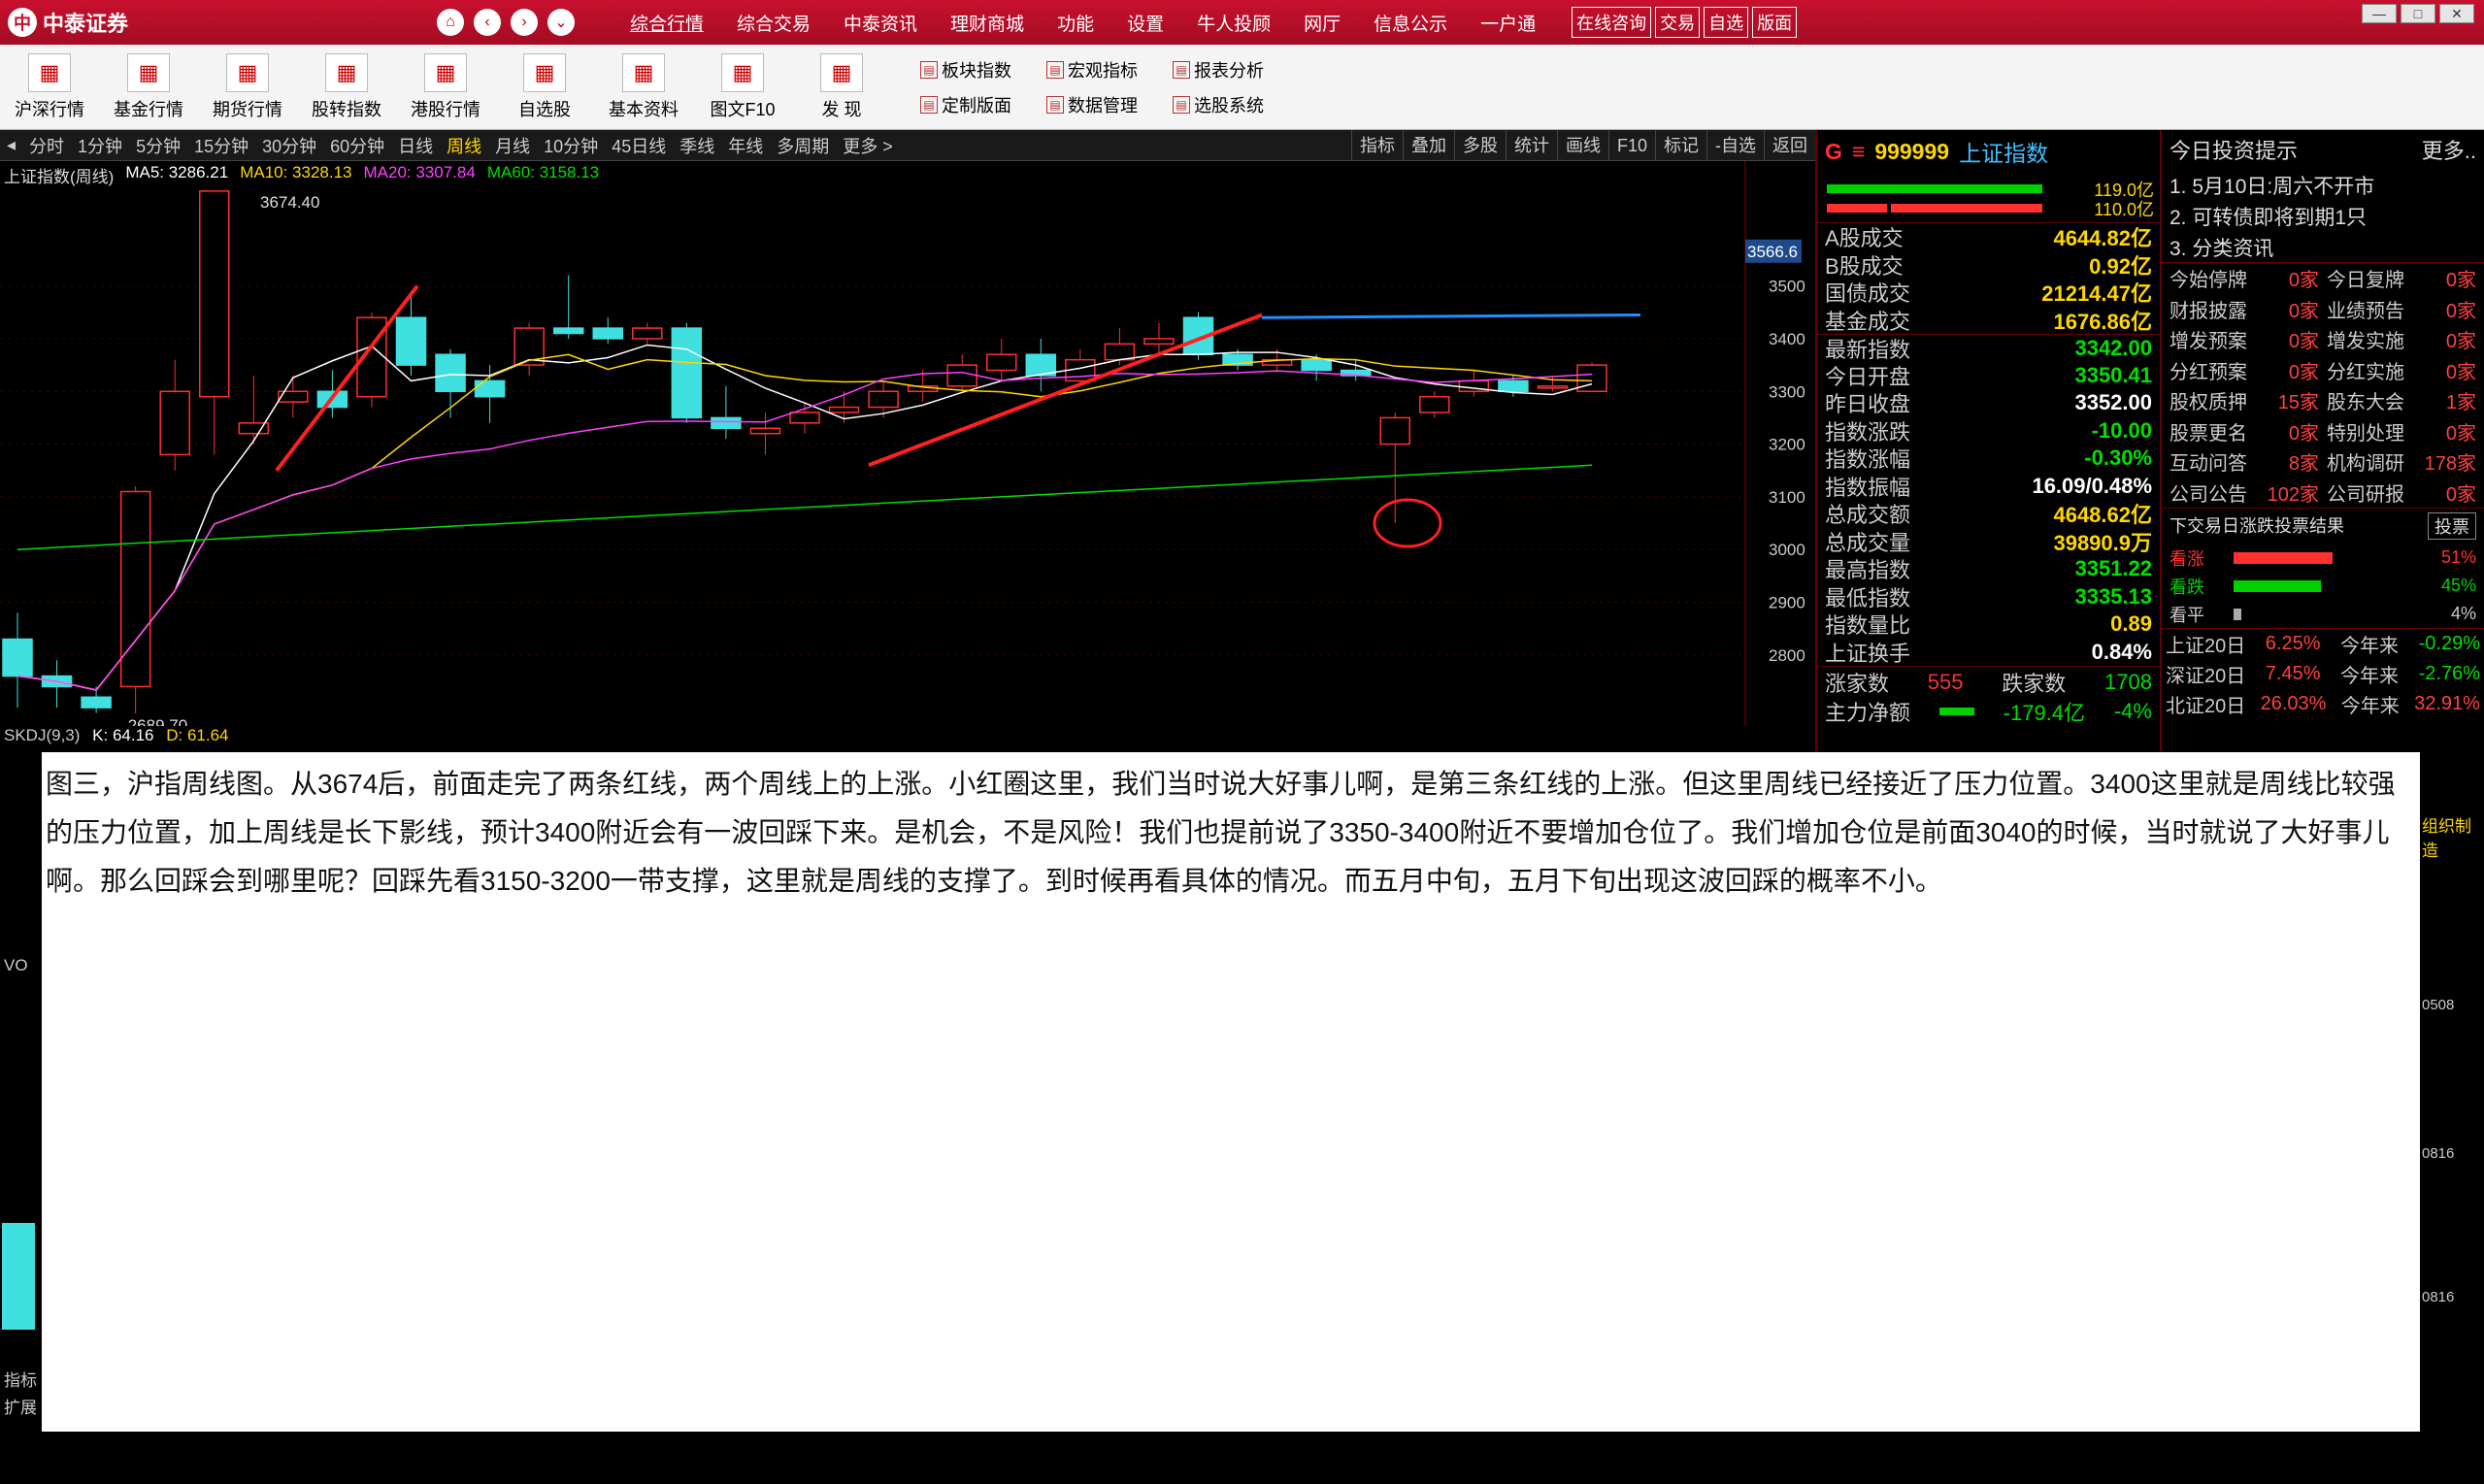 This screenshot has width=2484, height=1484. Describe the element at coordinates (2401, 400) in the screenshot. I see `info-grid-item: 股东大会 1家` at that location.